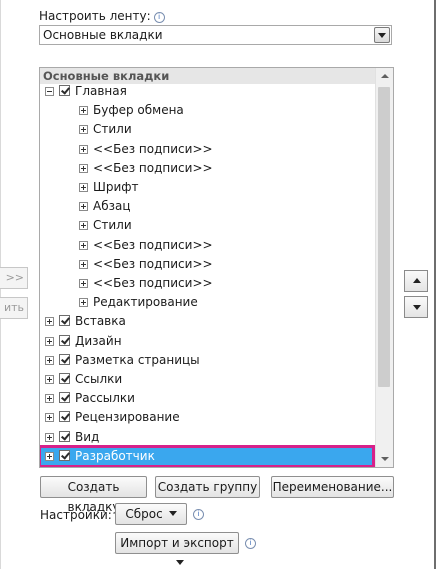 The height and width of the screenshot is (573, 436). What do you see at coordinates (76, 515) in the screenshot?
I see `settings-label: Настройки:` at bounding box center [76, 515].